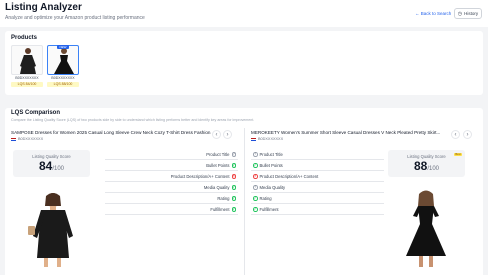  Describe the element at coordinates (171, 166) in the screenshot. I see `left-criterion-bullets: Bullet Points ✓` at that location.